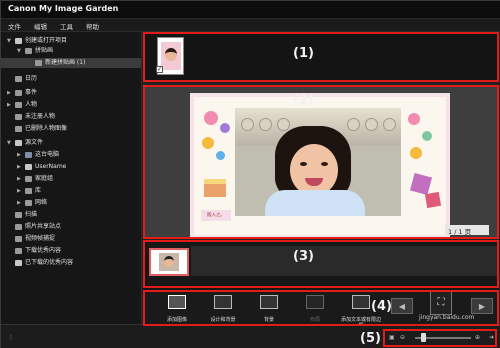 Image resolution: width=500 pixels, height=348 pixels. I want to click on tree-item-label: 已删除人物图像, so click(46, 128).